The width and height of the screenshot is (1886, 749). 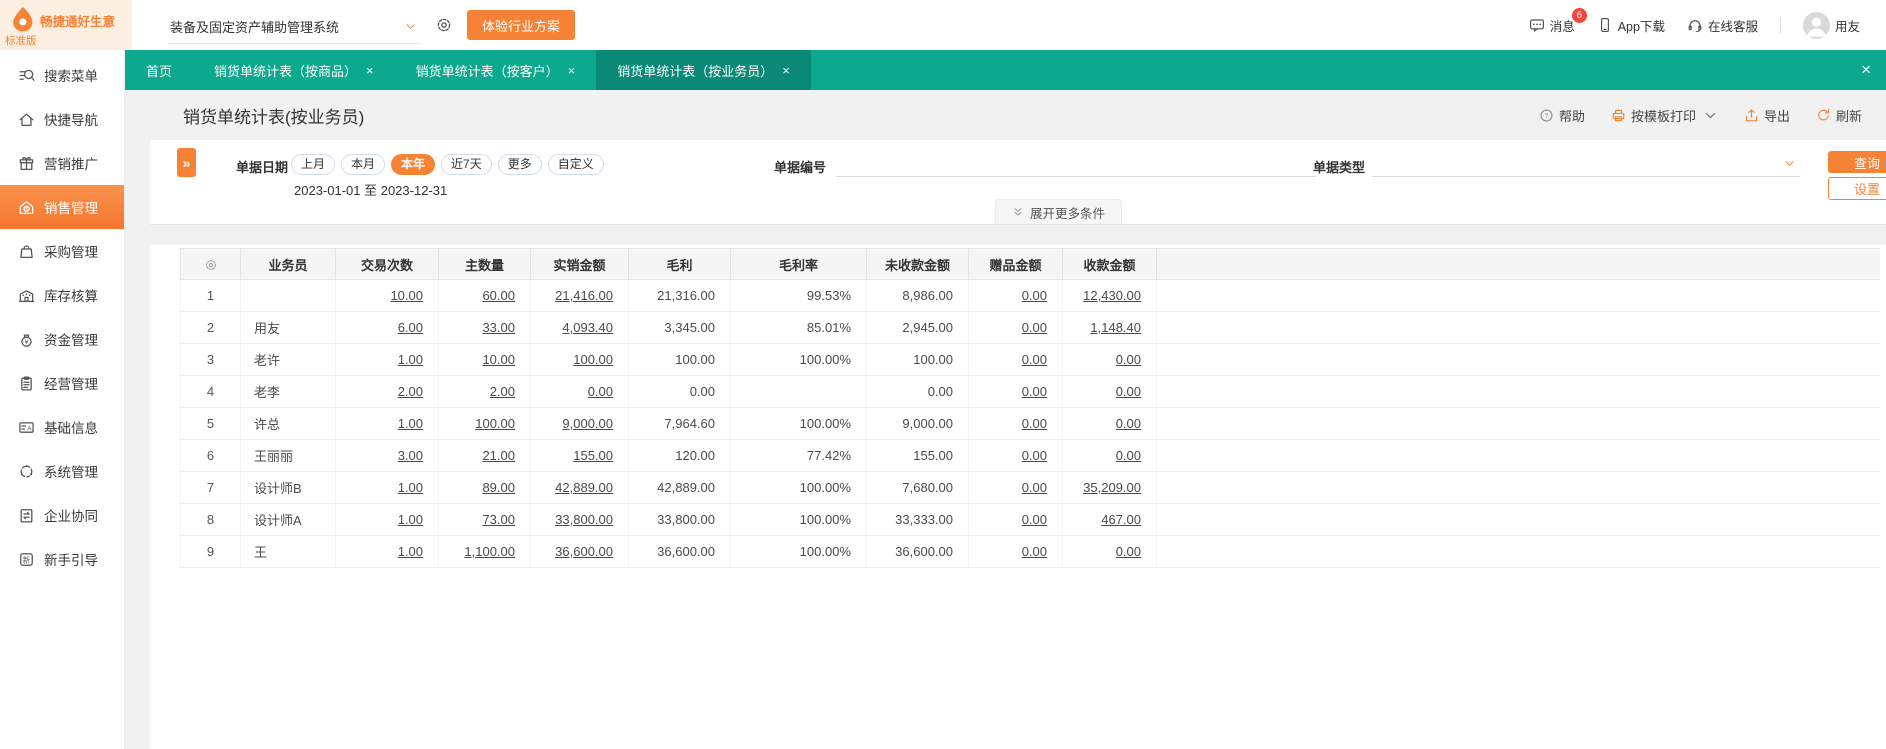 I want to click on gear-icon, so click(x=444, y=25).